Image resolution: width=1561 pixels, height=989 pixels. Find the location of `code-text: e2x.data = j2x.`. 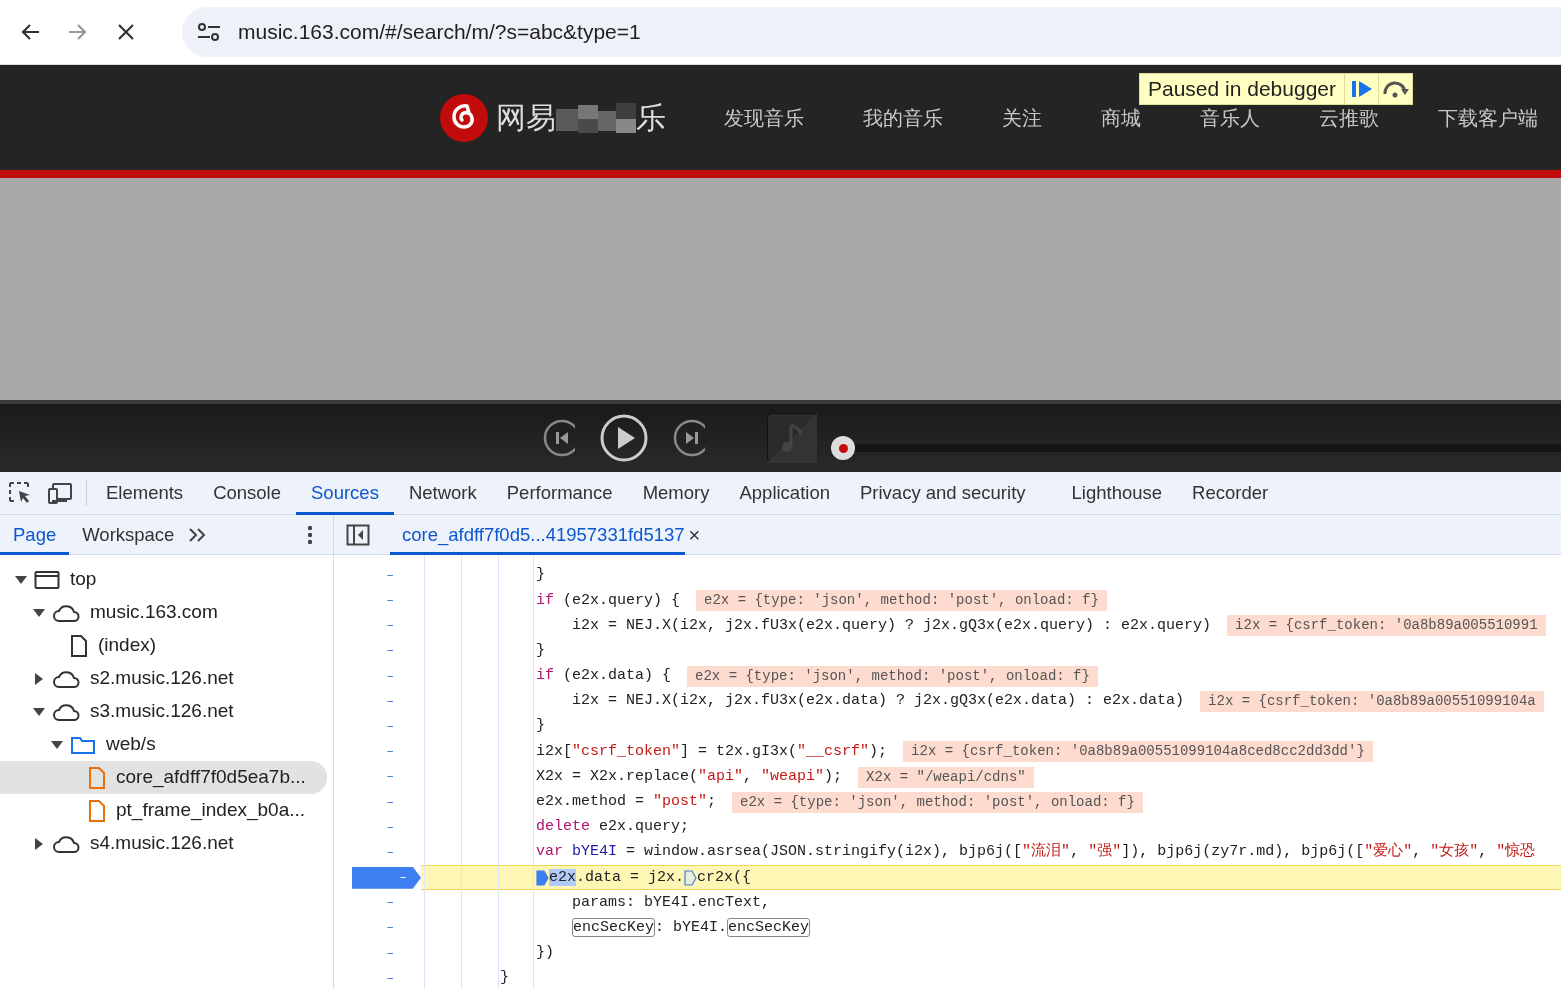

code-text: e2x.data = j2x. is located at coordinates (617, 877).